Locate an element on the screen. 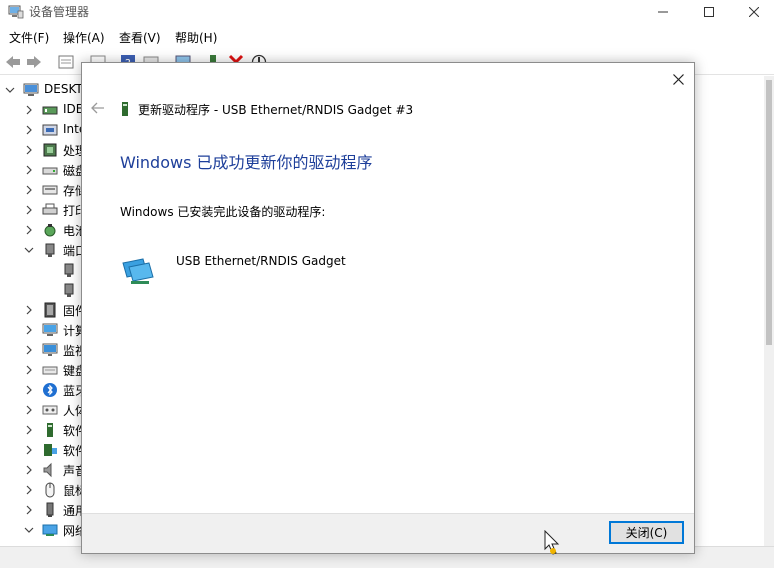  tree-category-item: IDE is located at coordinates (45, 110).